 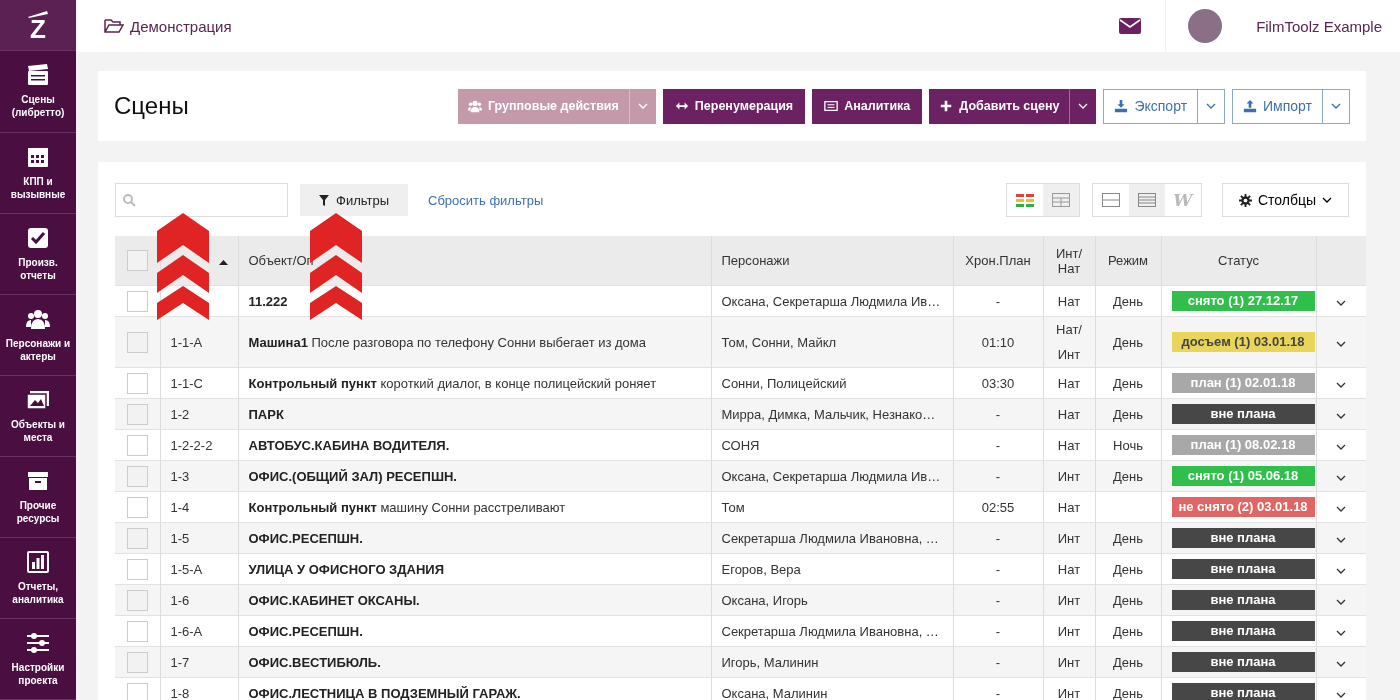 What do you see at coordinates (186, 569) in the screenshot?
I see `table-cell: 1-5-A` at bounding box center [186, 569].